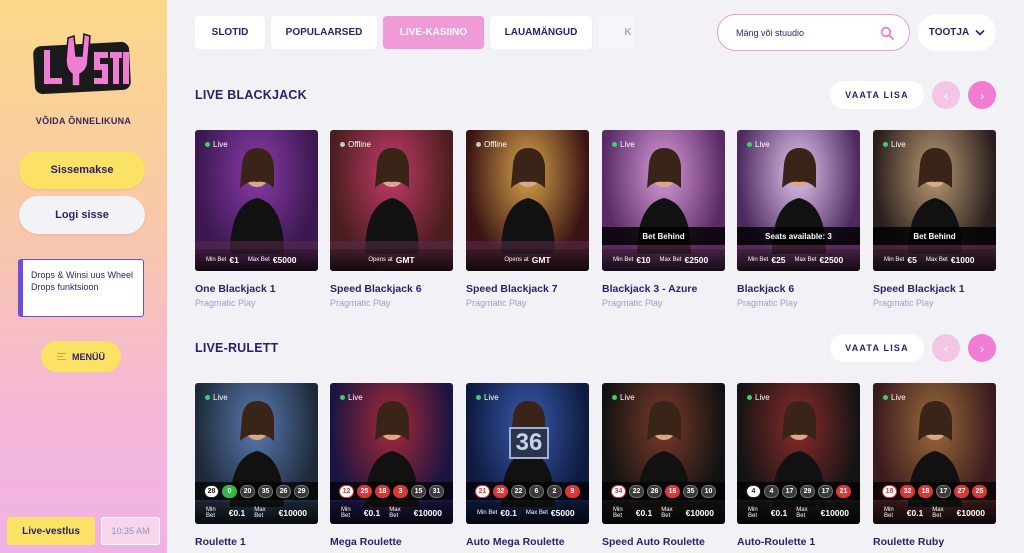  I want to click on game-title: Blackjack 3 - Azure, so click(649, 289).